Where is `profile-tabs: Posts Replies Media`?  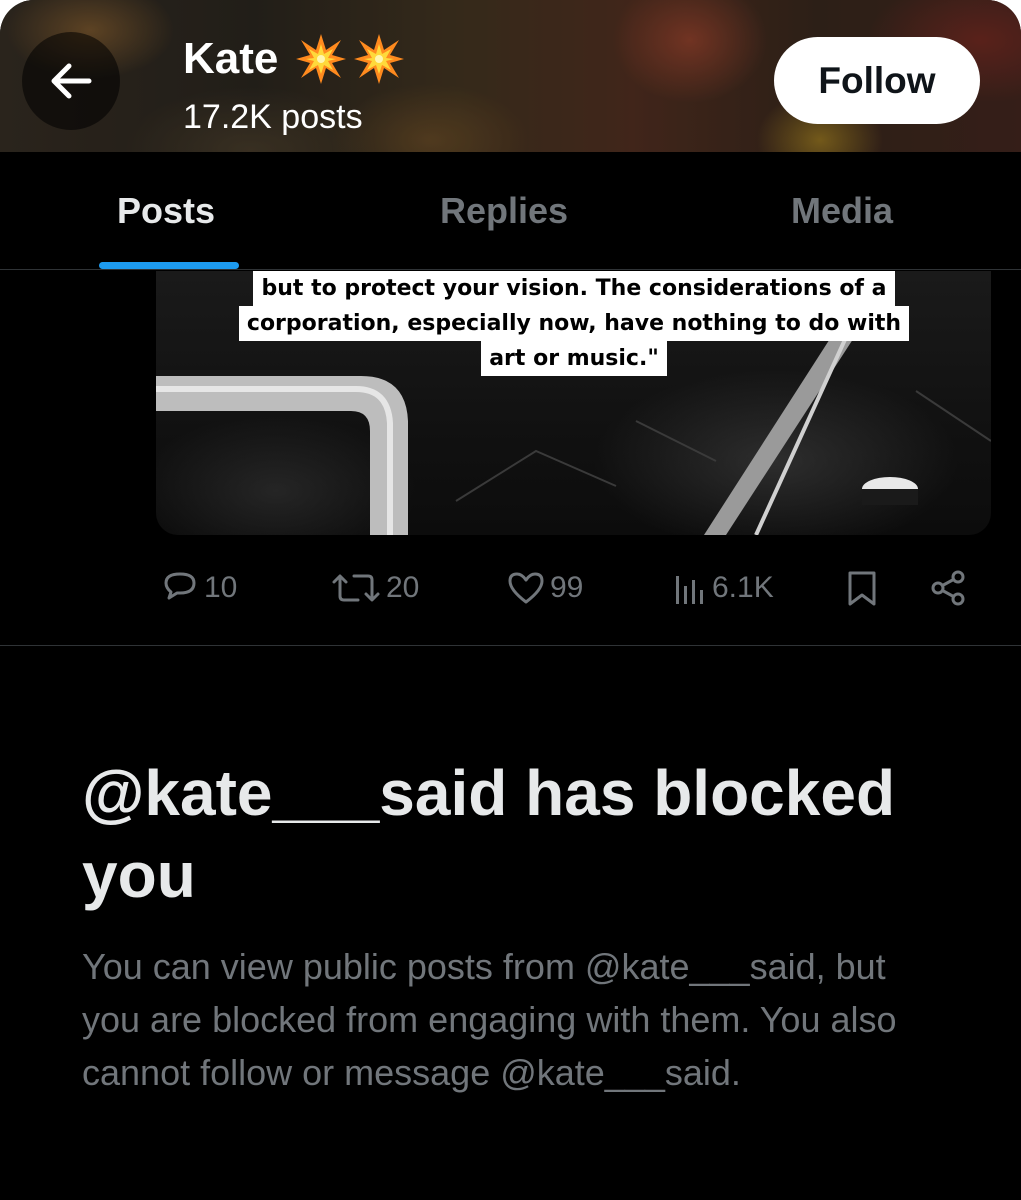
profile-tabs: Posts Replies Media is located at coordinates (510, 211).